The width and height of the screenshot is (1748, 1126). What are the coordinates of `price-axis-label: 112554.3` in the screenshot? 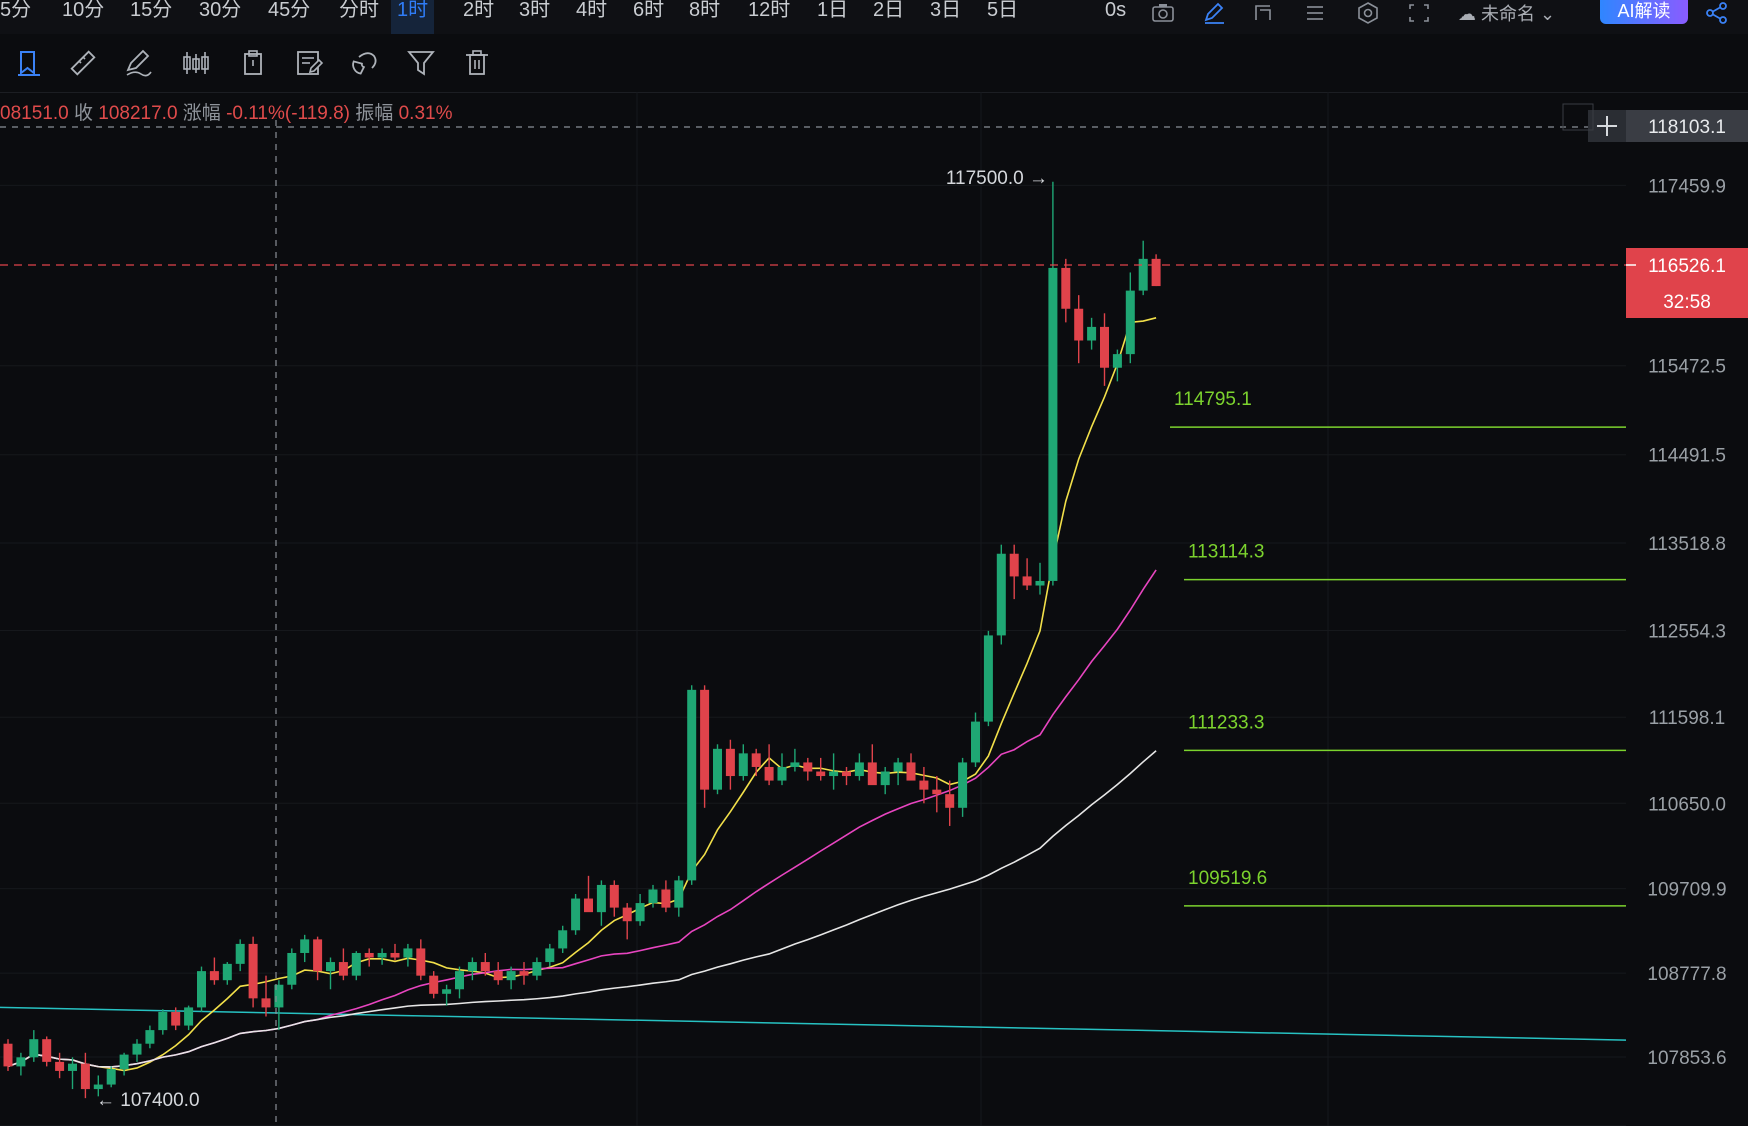 It's located at (1687, 631).